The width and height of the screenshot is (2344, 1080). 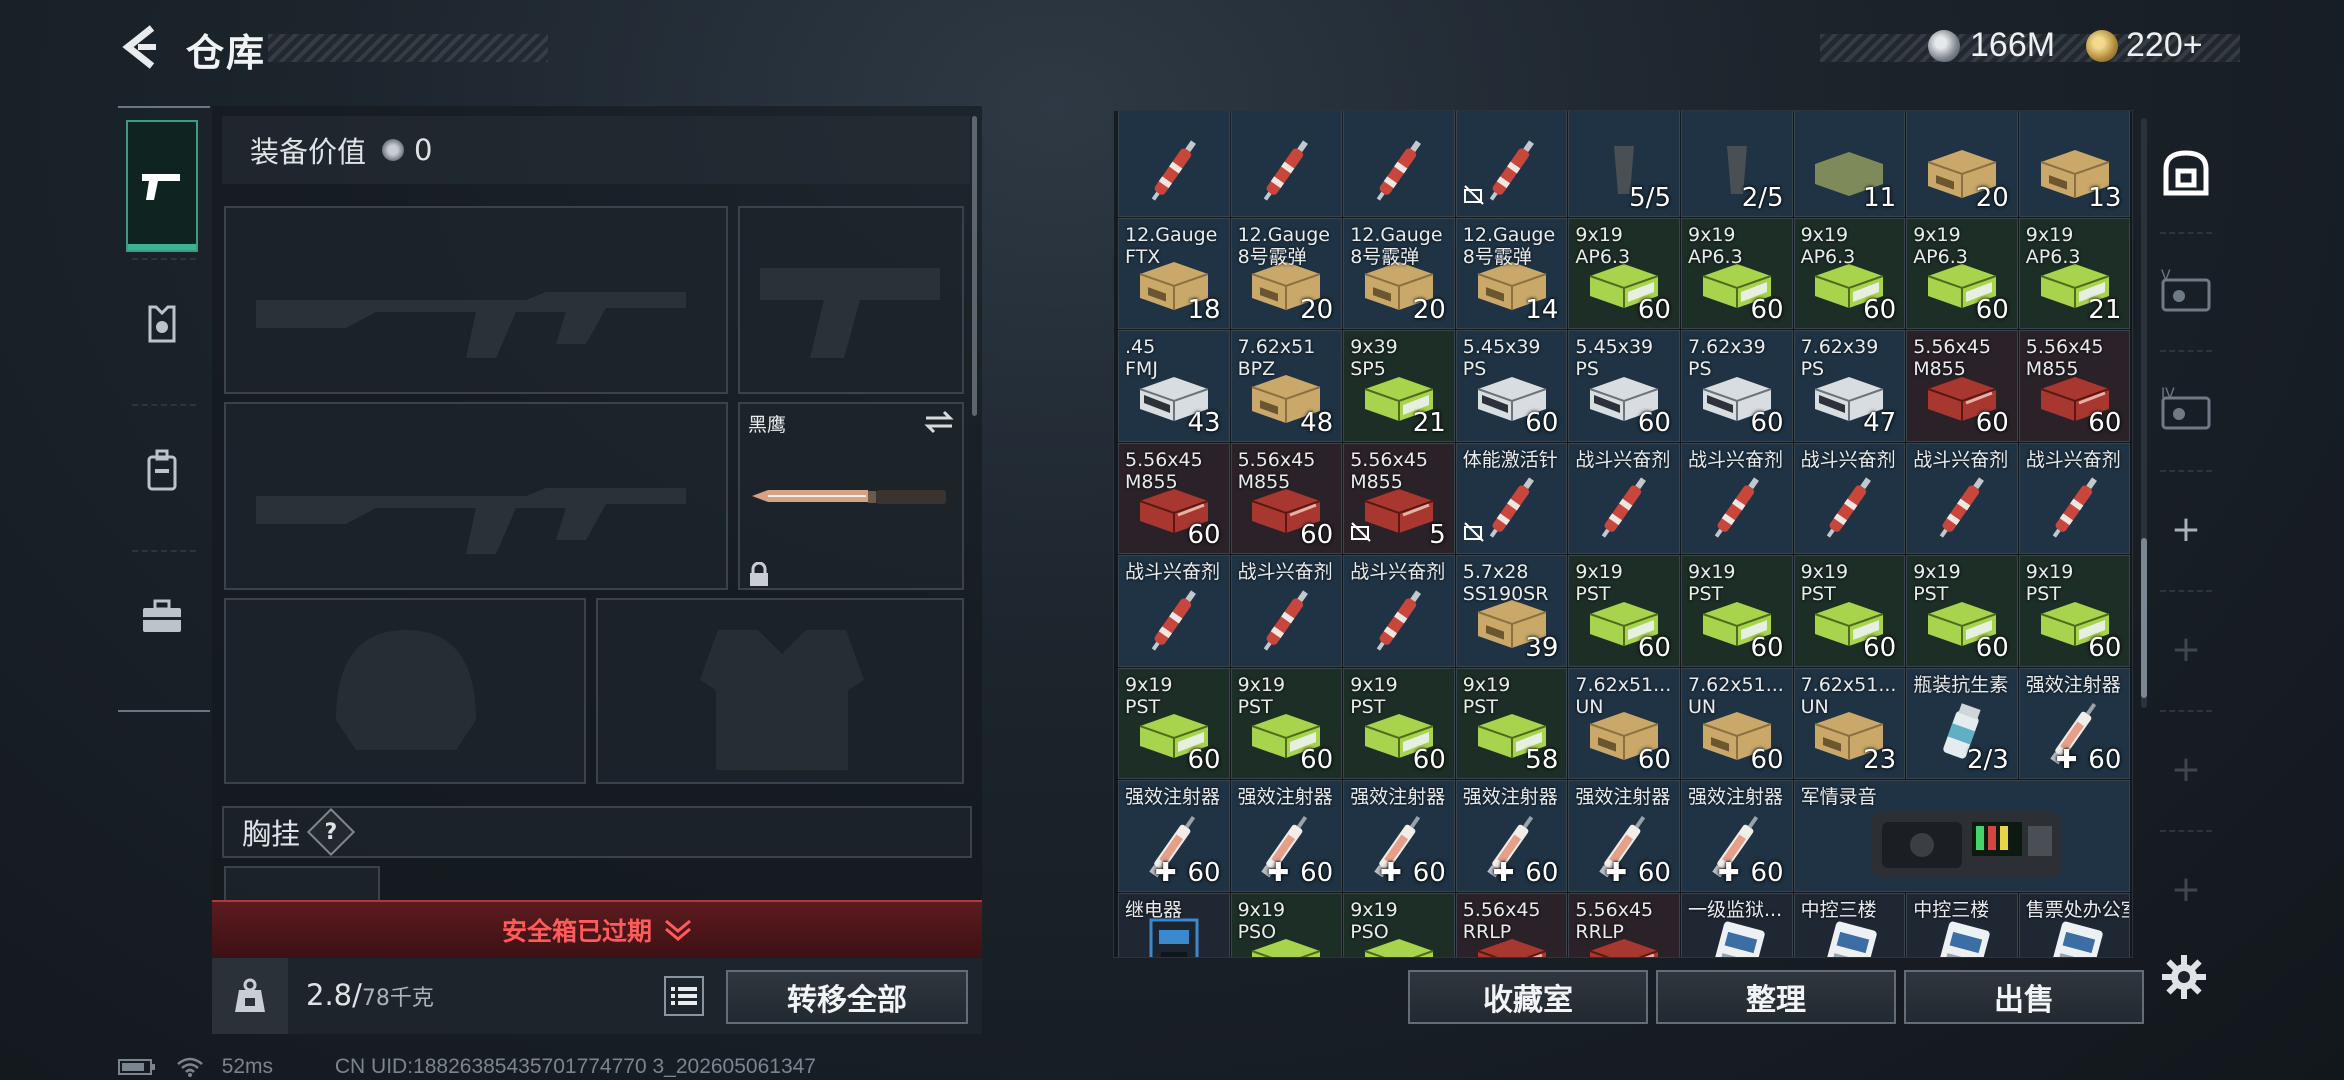 I want to click on sort-button: 整理, so click(x=1776, y=997).